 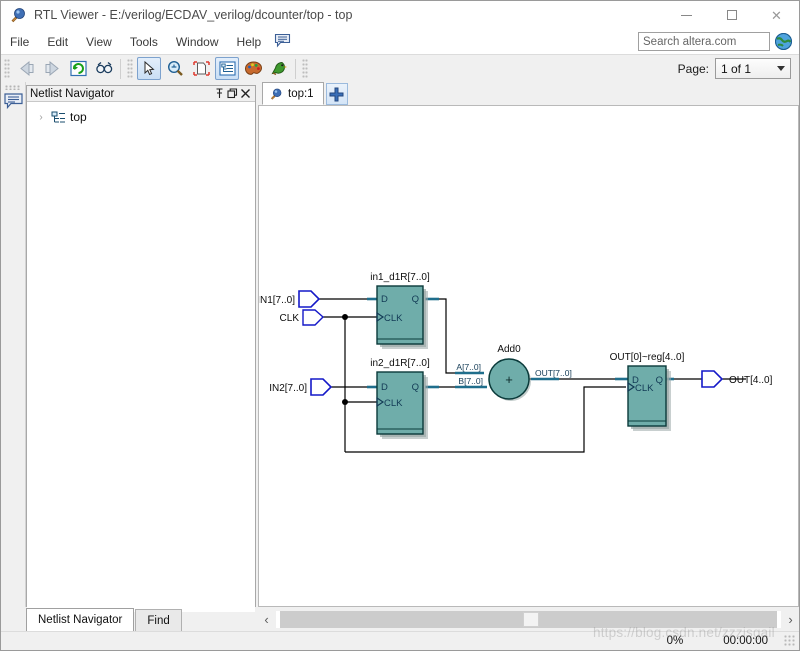 I want to click on tab-label: top:1, so click(x=301, y=93).